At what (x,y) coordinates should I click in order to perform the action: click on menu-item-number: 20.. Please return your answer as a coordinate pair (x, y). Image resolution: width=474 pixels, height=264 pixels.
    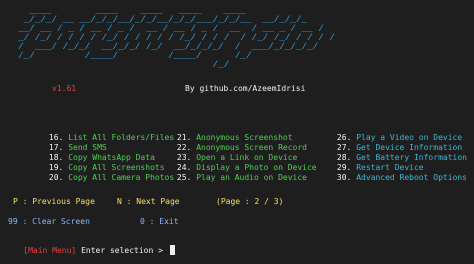
    Looking at the image, I should click on (56, 177).